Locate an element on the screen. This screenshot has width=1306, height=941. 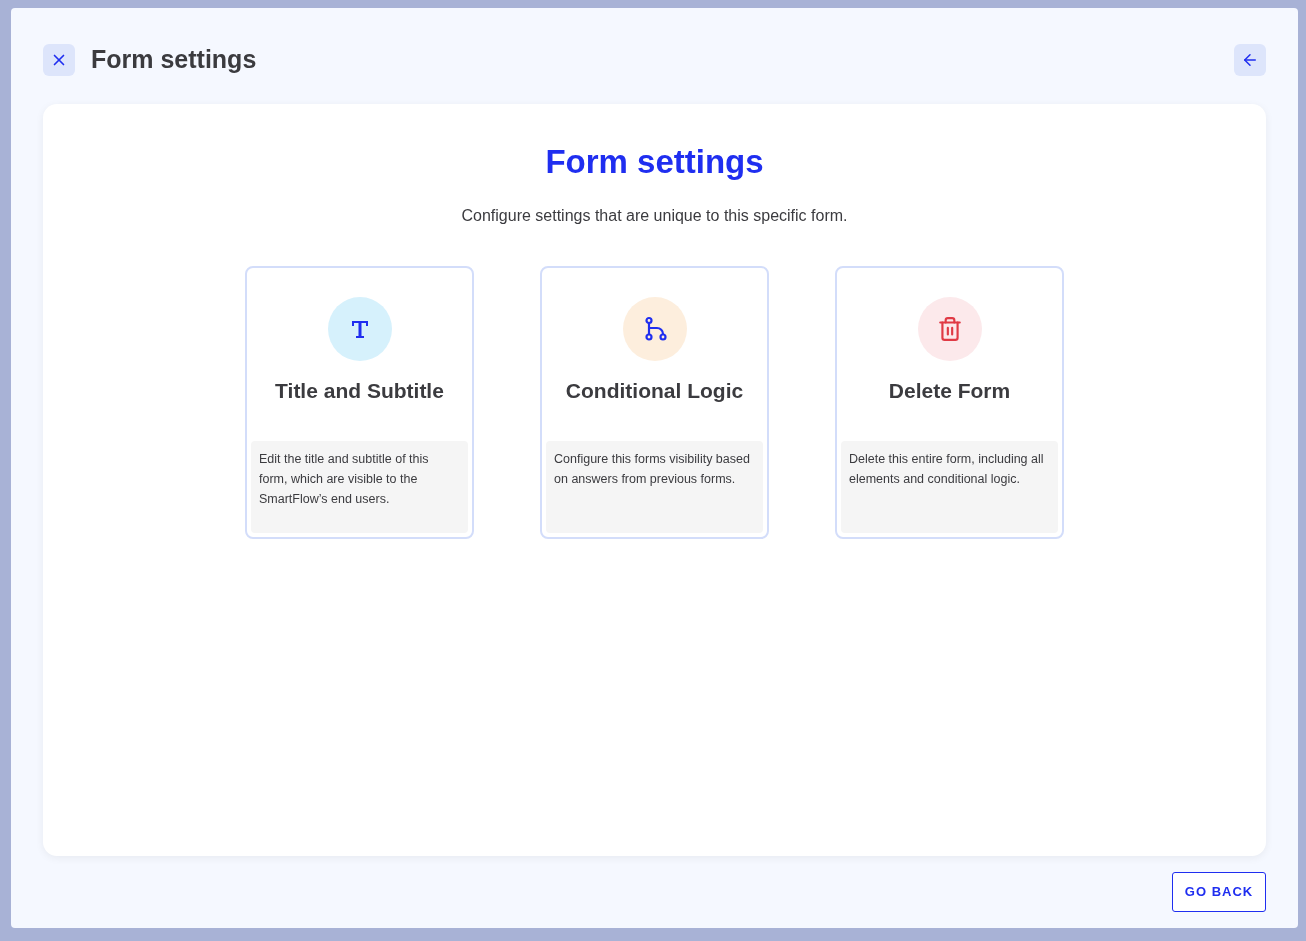
settings-card: Title and Subtitle Edit the title and subtitle of this form, which are visible to the SmartFlow’s end users. is located at coordinates (359, 402).